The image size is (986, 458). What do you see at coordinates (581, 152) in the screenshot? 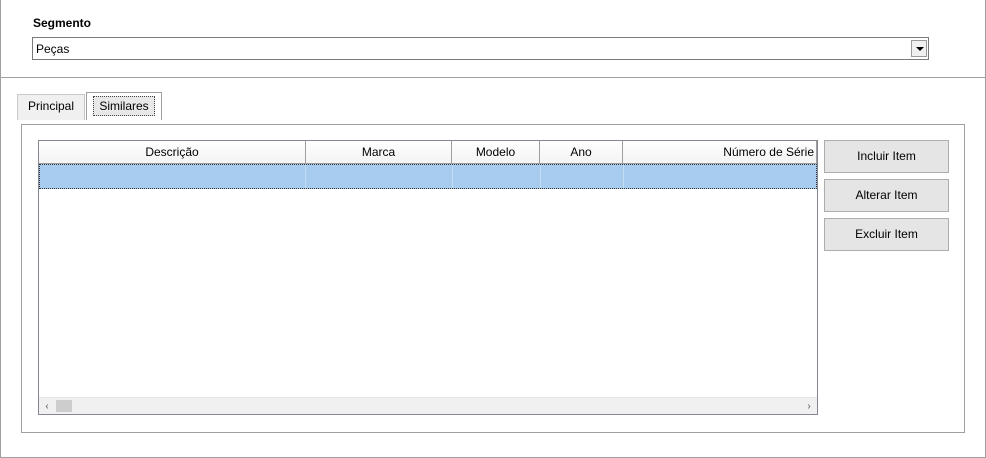
I see `column-header-ano: Ano` at bounding box center [581, 152].